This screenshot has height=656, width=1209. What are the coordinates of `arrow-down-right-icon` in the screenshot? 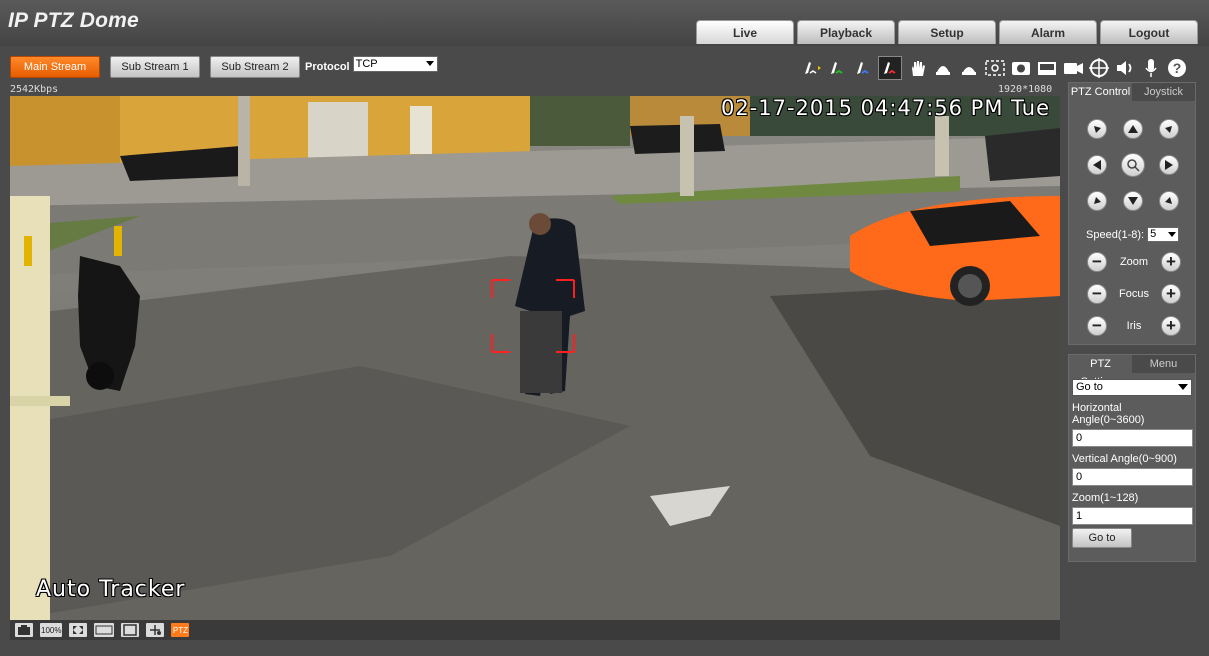 It's located at (1168, 200).